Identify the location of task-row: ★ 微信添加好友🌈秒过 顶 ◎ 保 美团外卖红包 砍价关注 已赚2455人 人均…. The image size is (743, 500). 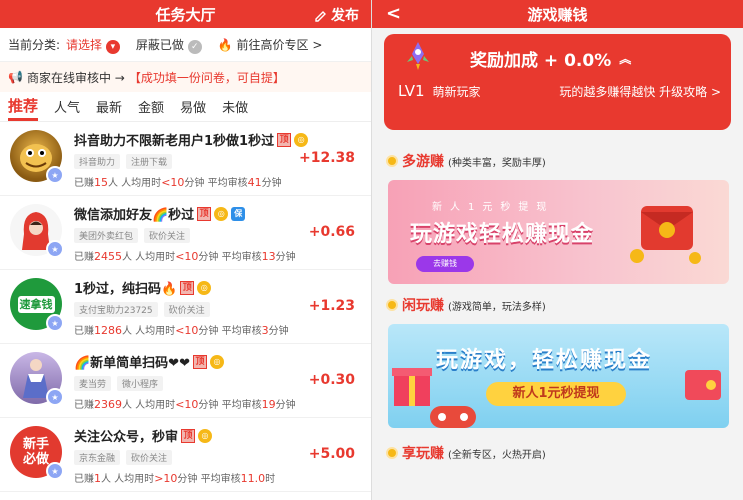
(185, 233).